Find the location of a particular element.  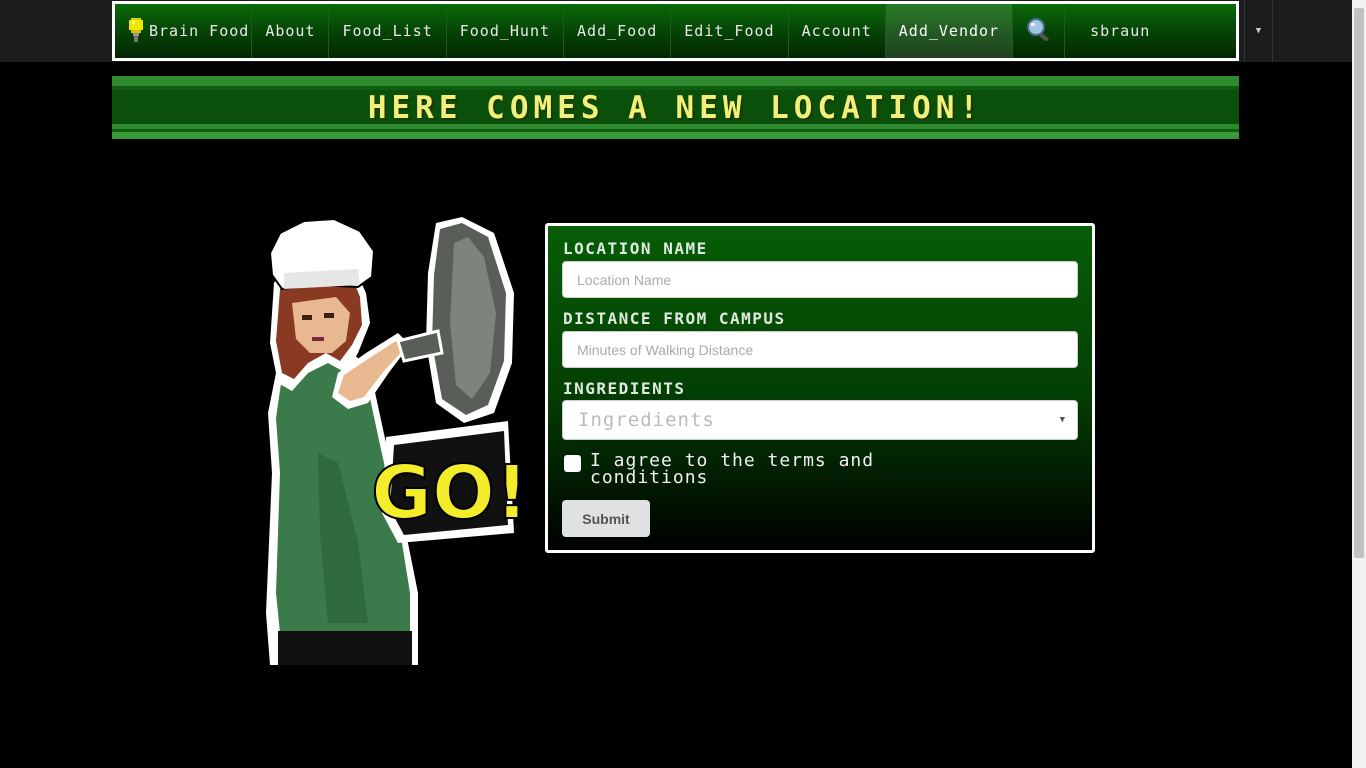

brand-link: Brain Food is located at coordinates (184, 31).